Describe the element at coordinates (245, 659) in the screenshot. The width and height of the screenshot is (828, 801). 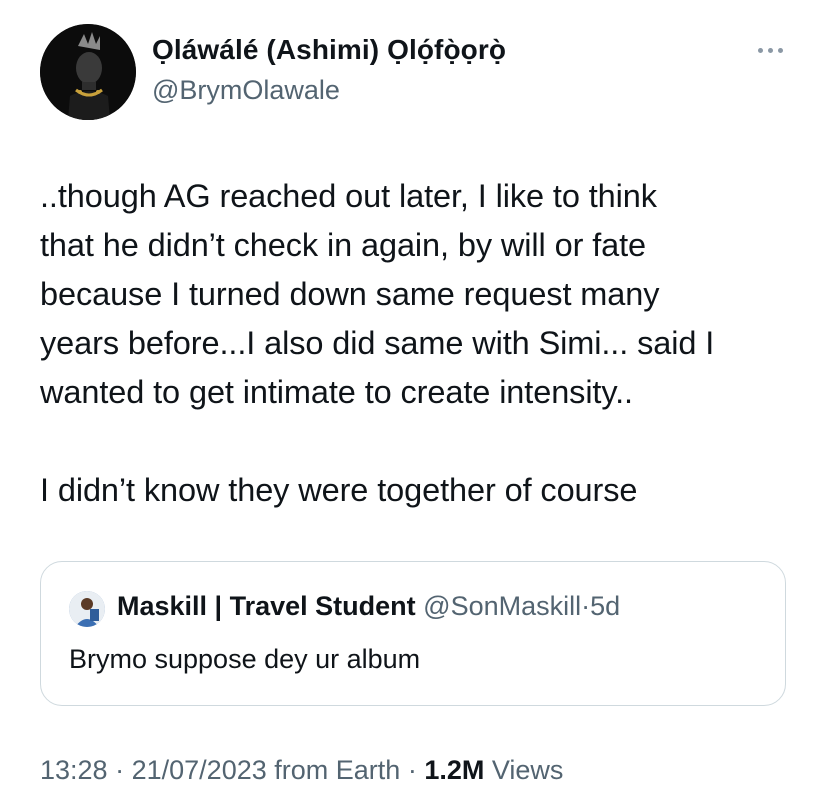
I see `quoted-tweet-text: Brymo suppose dey ur album` at that location.